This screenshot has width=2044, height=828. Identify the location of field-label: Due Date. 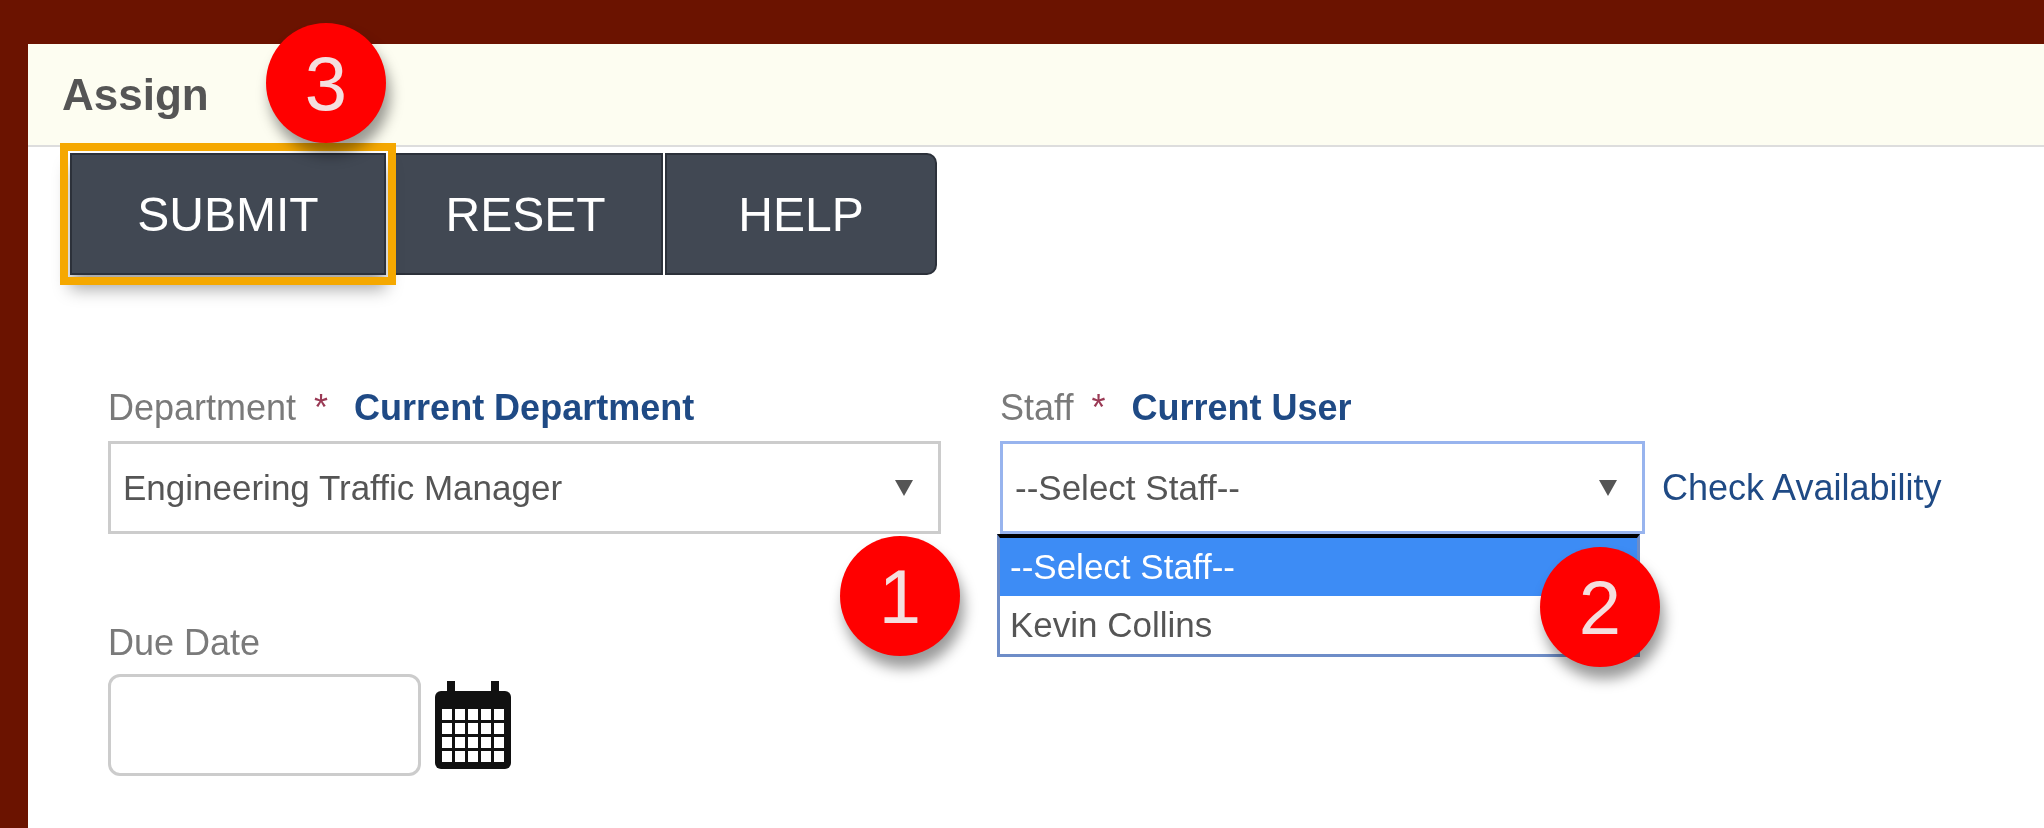
(184, 643).